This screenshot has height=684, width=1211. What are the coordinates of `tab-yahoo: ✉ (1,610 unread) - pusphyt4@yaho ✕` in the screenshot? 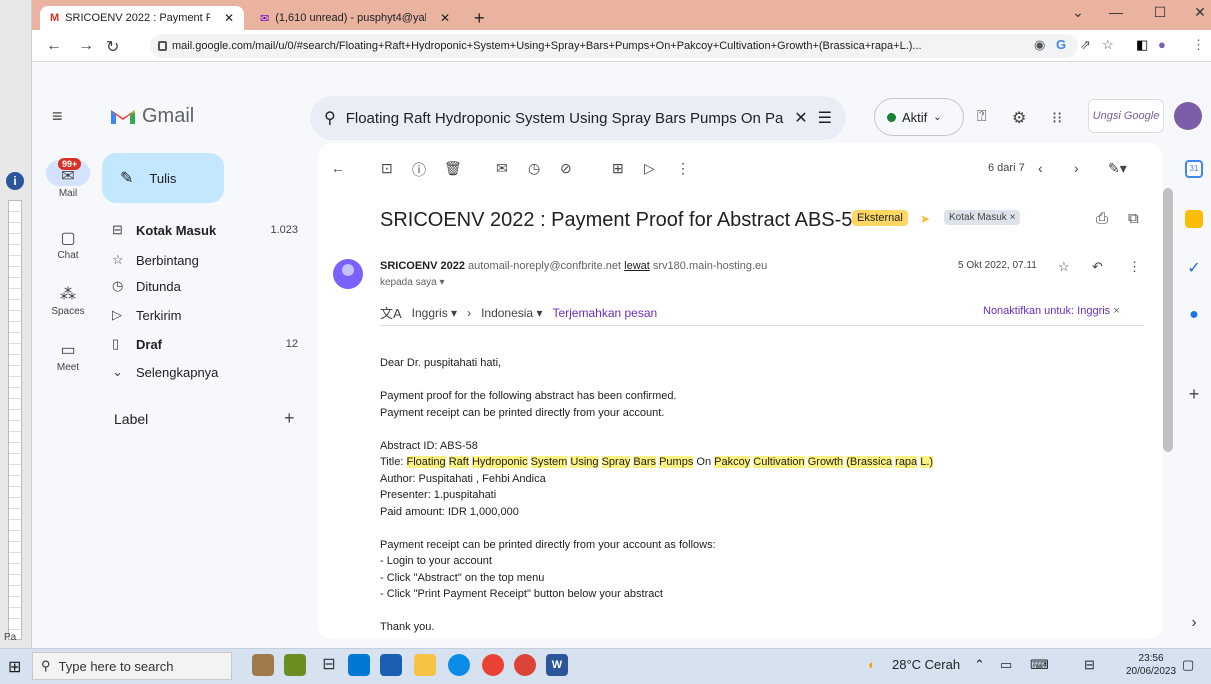 It's located at (355, 18).